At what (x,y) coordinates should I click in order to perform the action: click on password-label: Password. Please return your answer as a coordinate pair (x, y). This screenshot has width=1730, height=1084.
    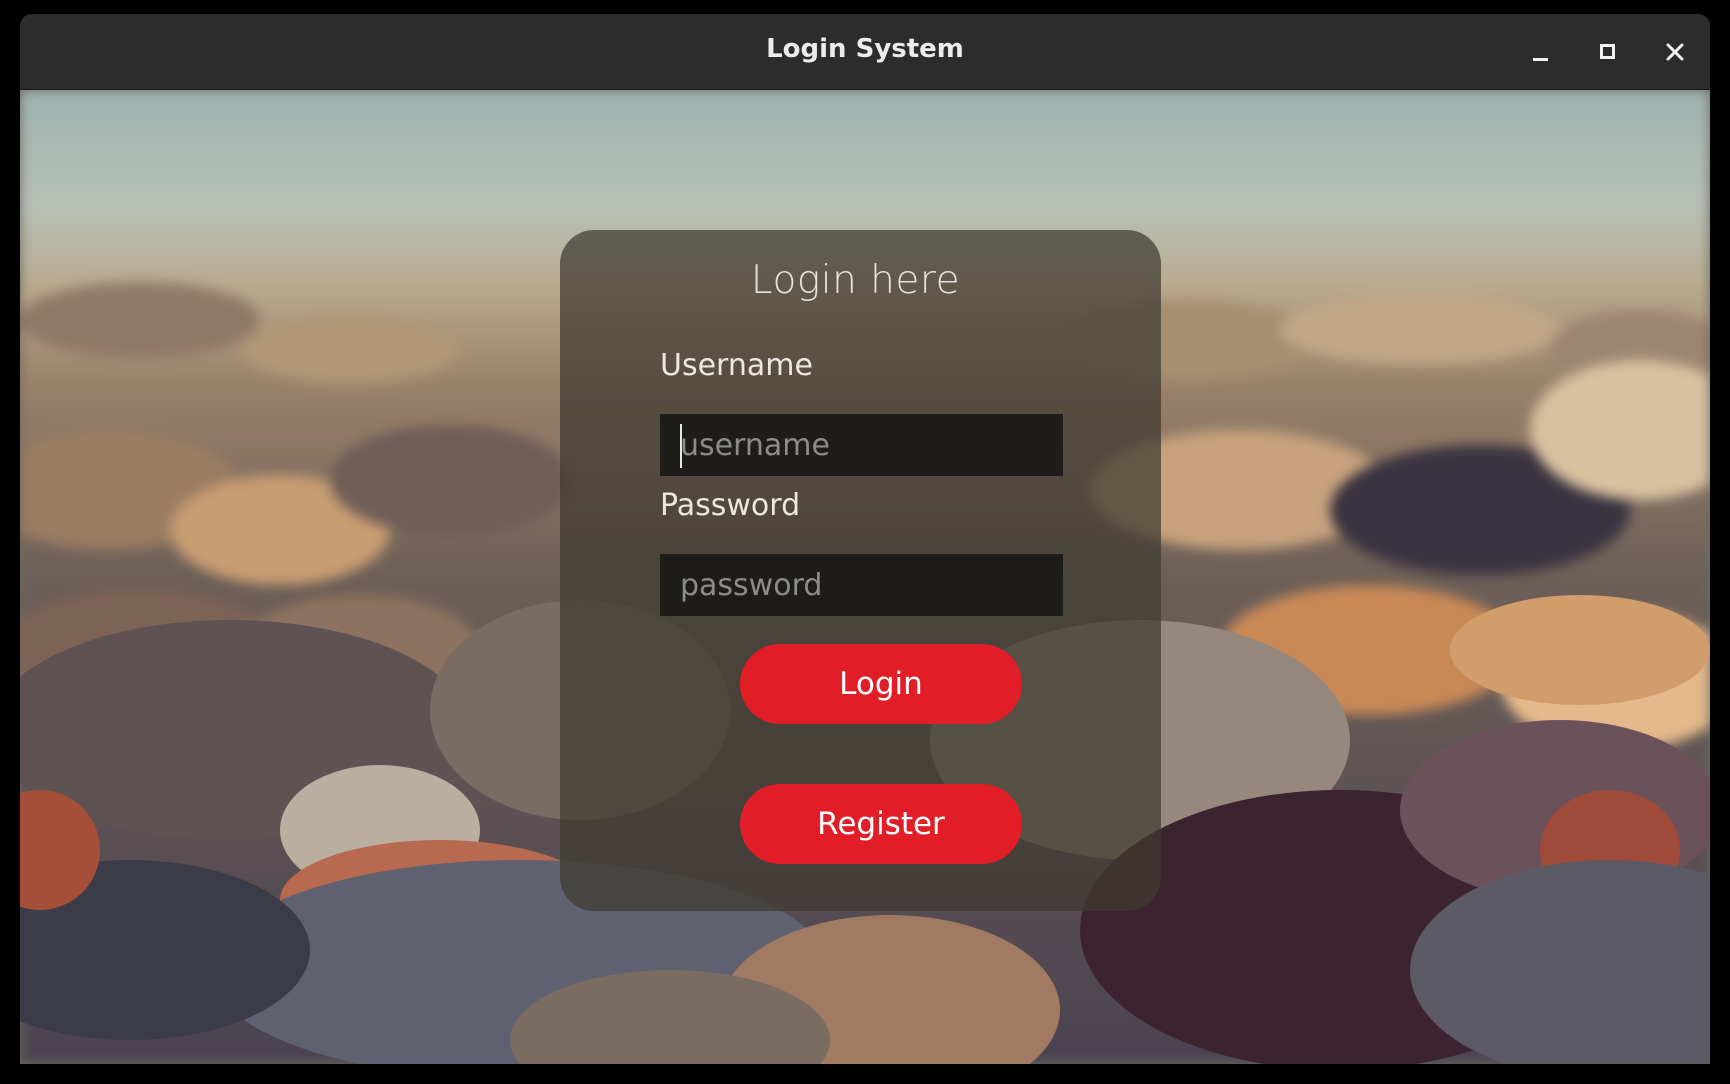
    Looking at the image, I should click on (730, 505).